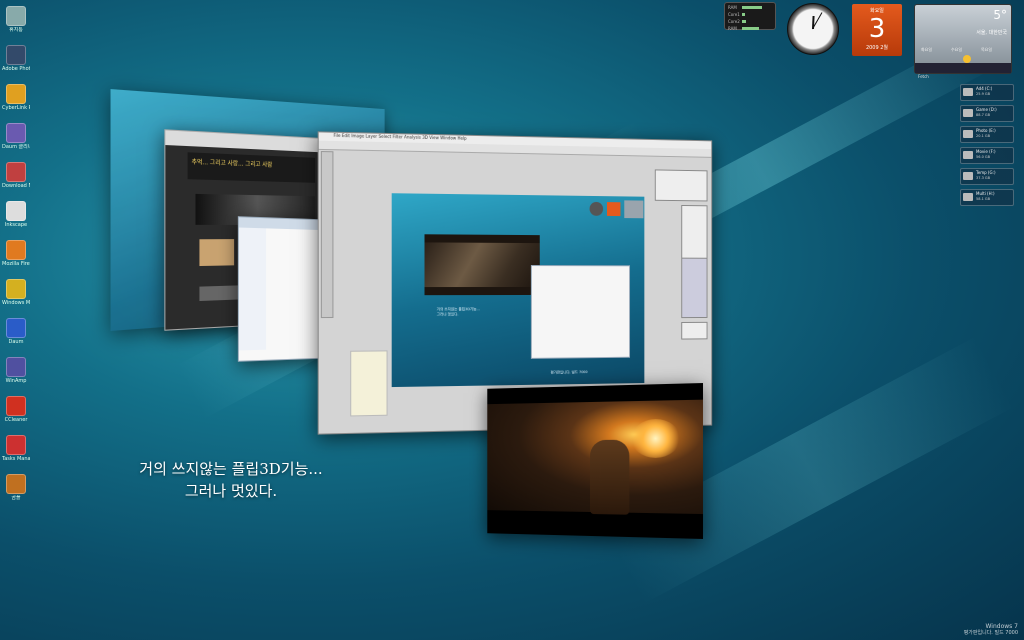  What do you see at coordinates (16, 250) in the screenshot?
I see `firefox-icon` at bounding box center [16, 250].